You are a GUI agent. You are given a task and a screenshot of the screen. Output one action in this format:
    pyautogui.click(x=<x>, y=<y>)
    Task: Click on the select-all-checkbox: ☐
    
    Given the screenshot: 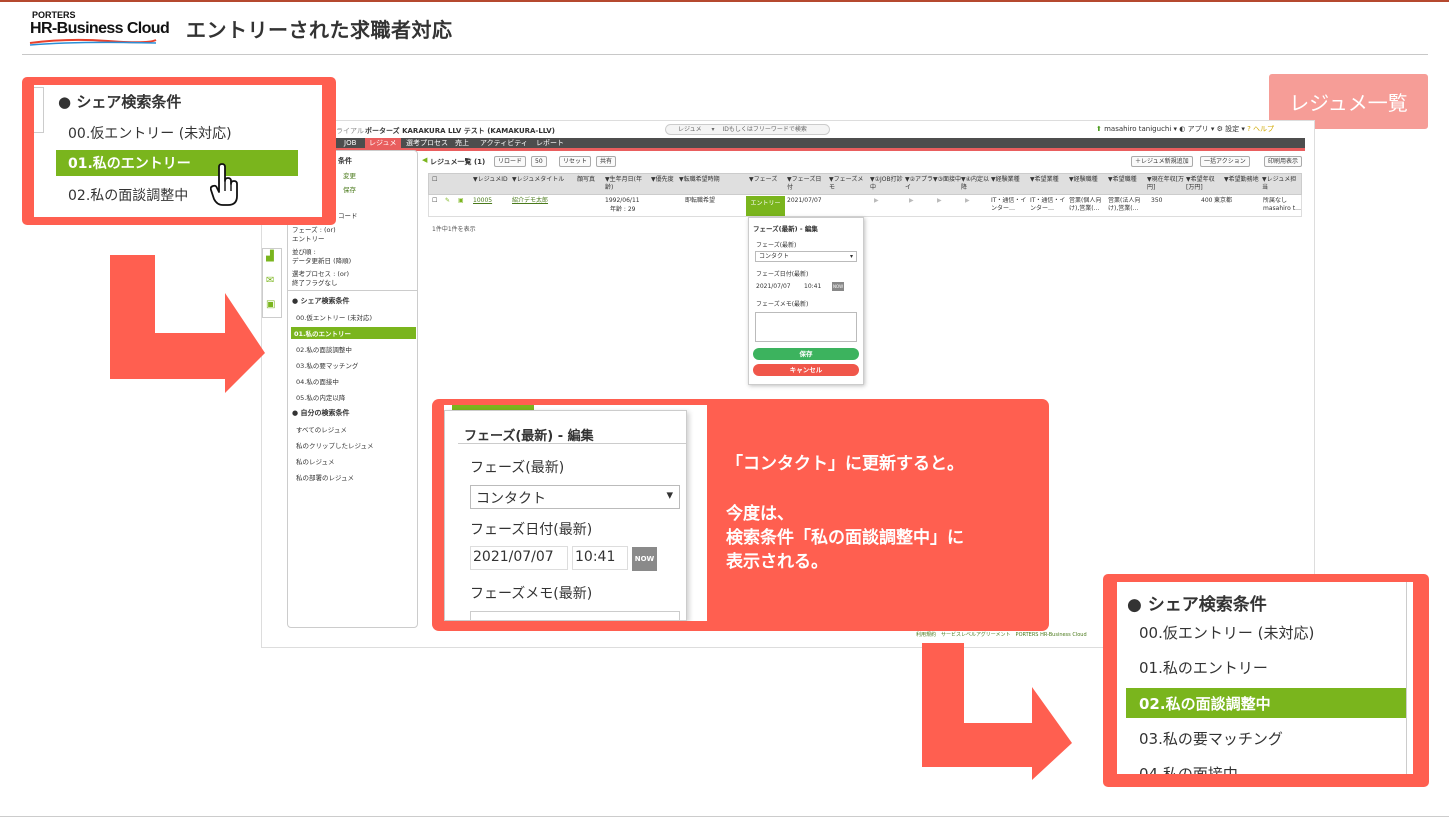 What is the action you would take?
    pyautogui.click(x=434, y=180)
    